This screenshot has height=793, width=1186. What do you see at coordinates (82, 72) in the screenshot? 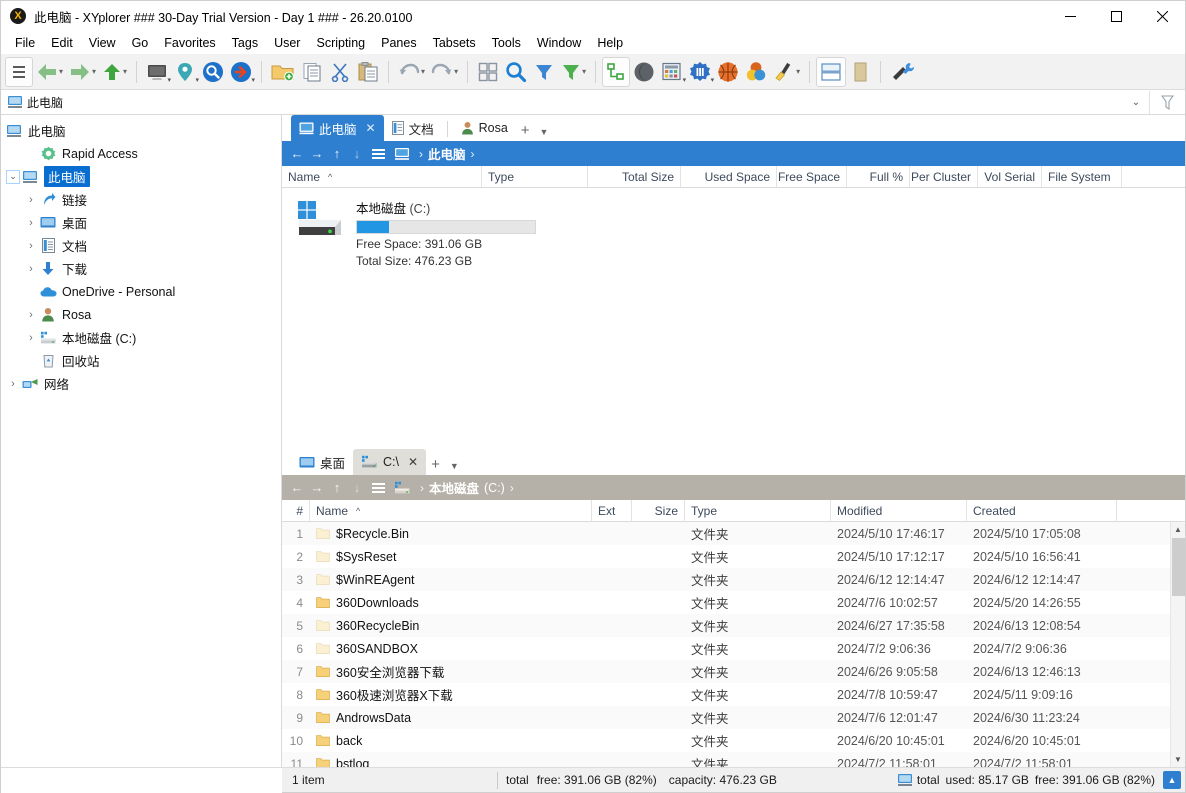
I see `forward-icon: ▾` at bounding box center [82, 72].